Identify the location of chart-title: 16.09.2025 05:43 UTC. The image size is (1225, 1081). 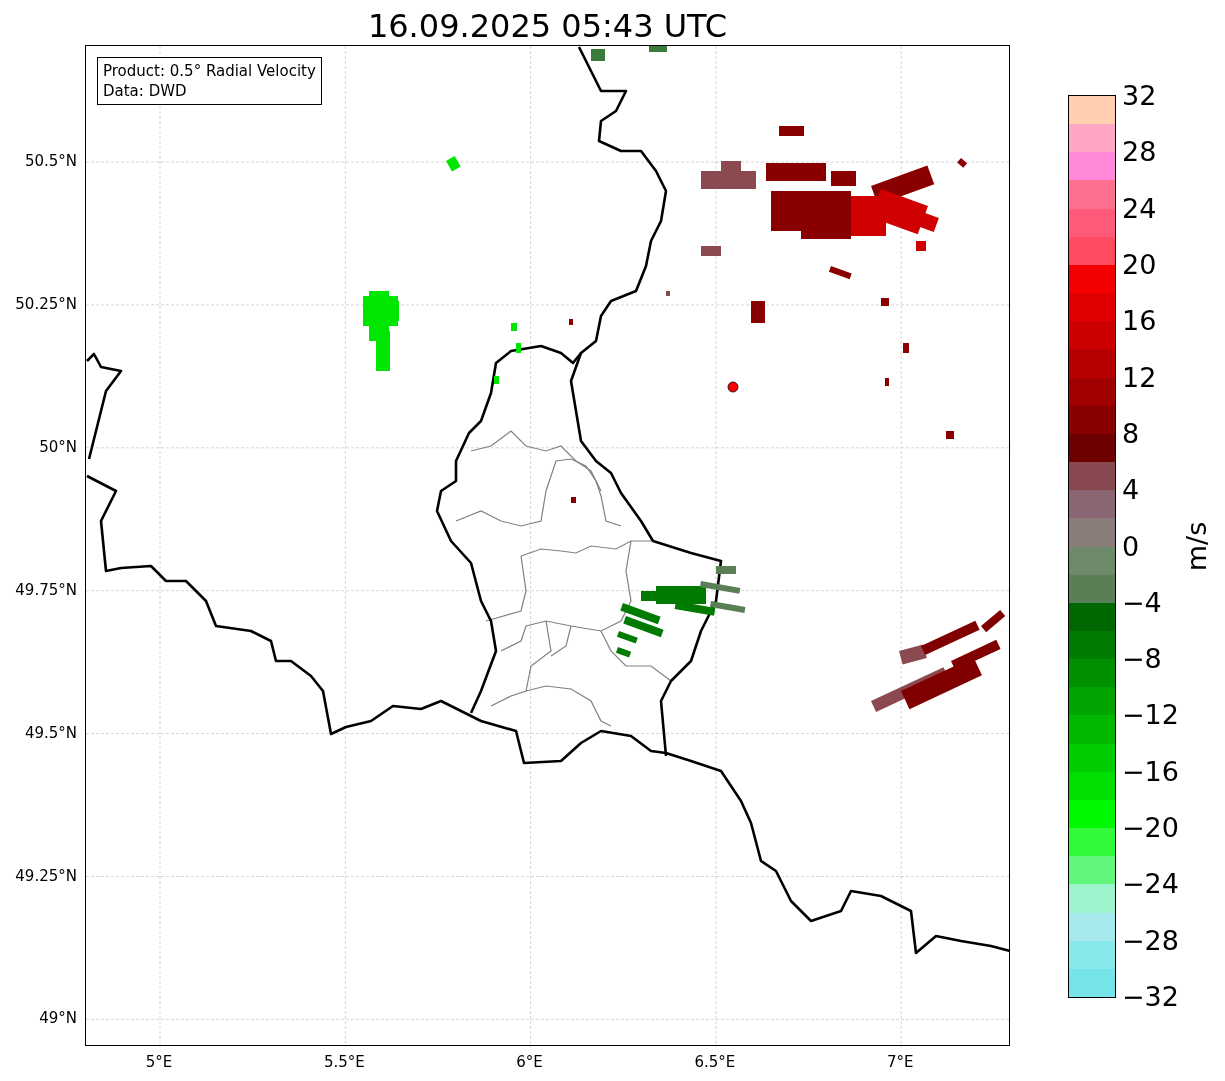
(547, 25).